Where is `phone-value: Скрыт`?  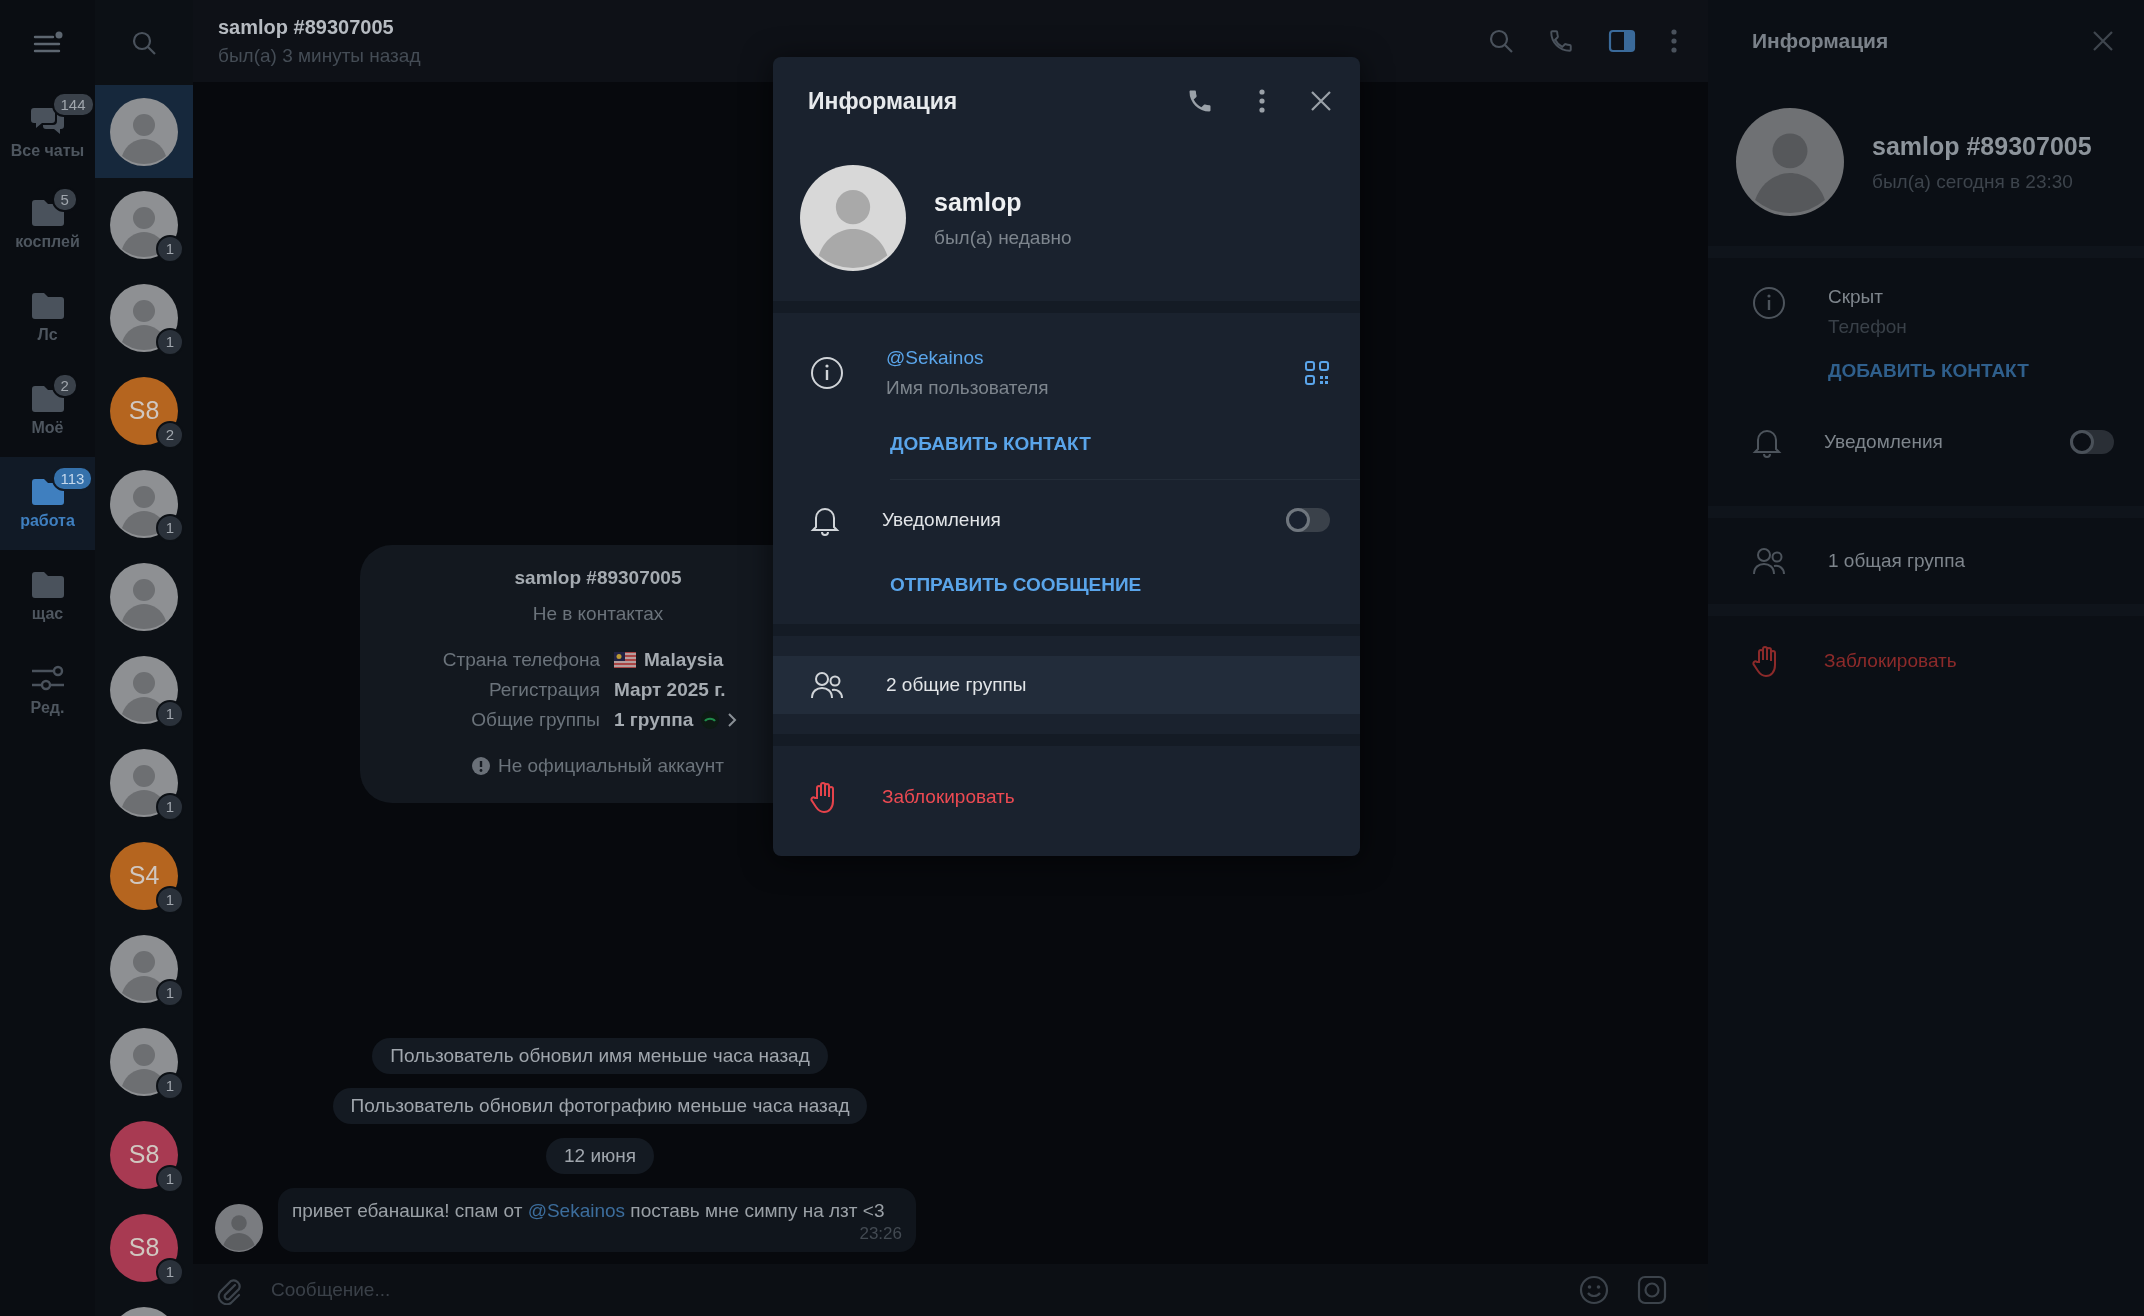
phone-value: Скрыт is located at coordinates (1856, 297).